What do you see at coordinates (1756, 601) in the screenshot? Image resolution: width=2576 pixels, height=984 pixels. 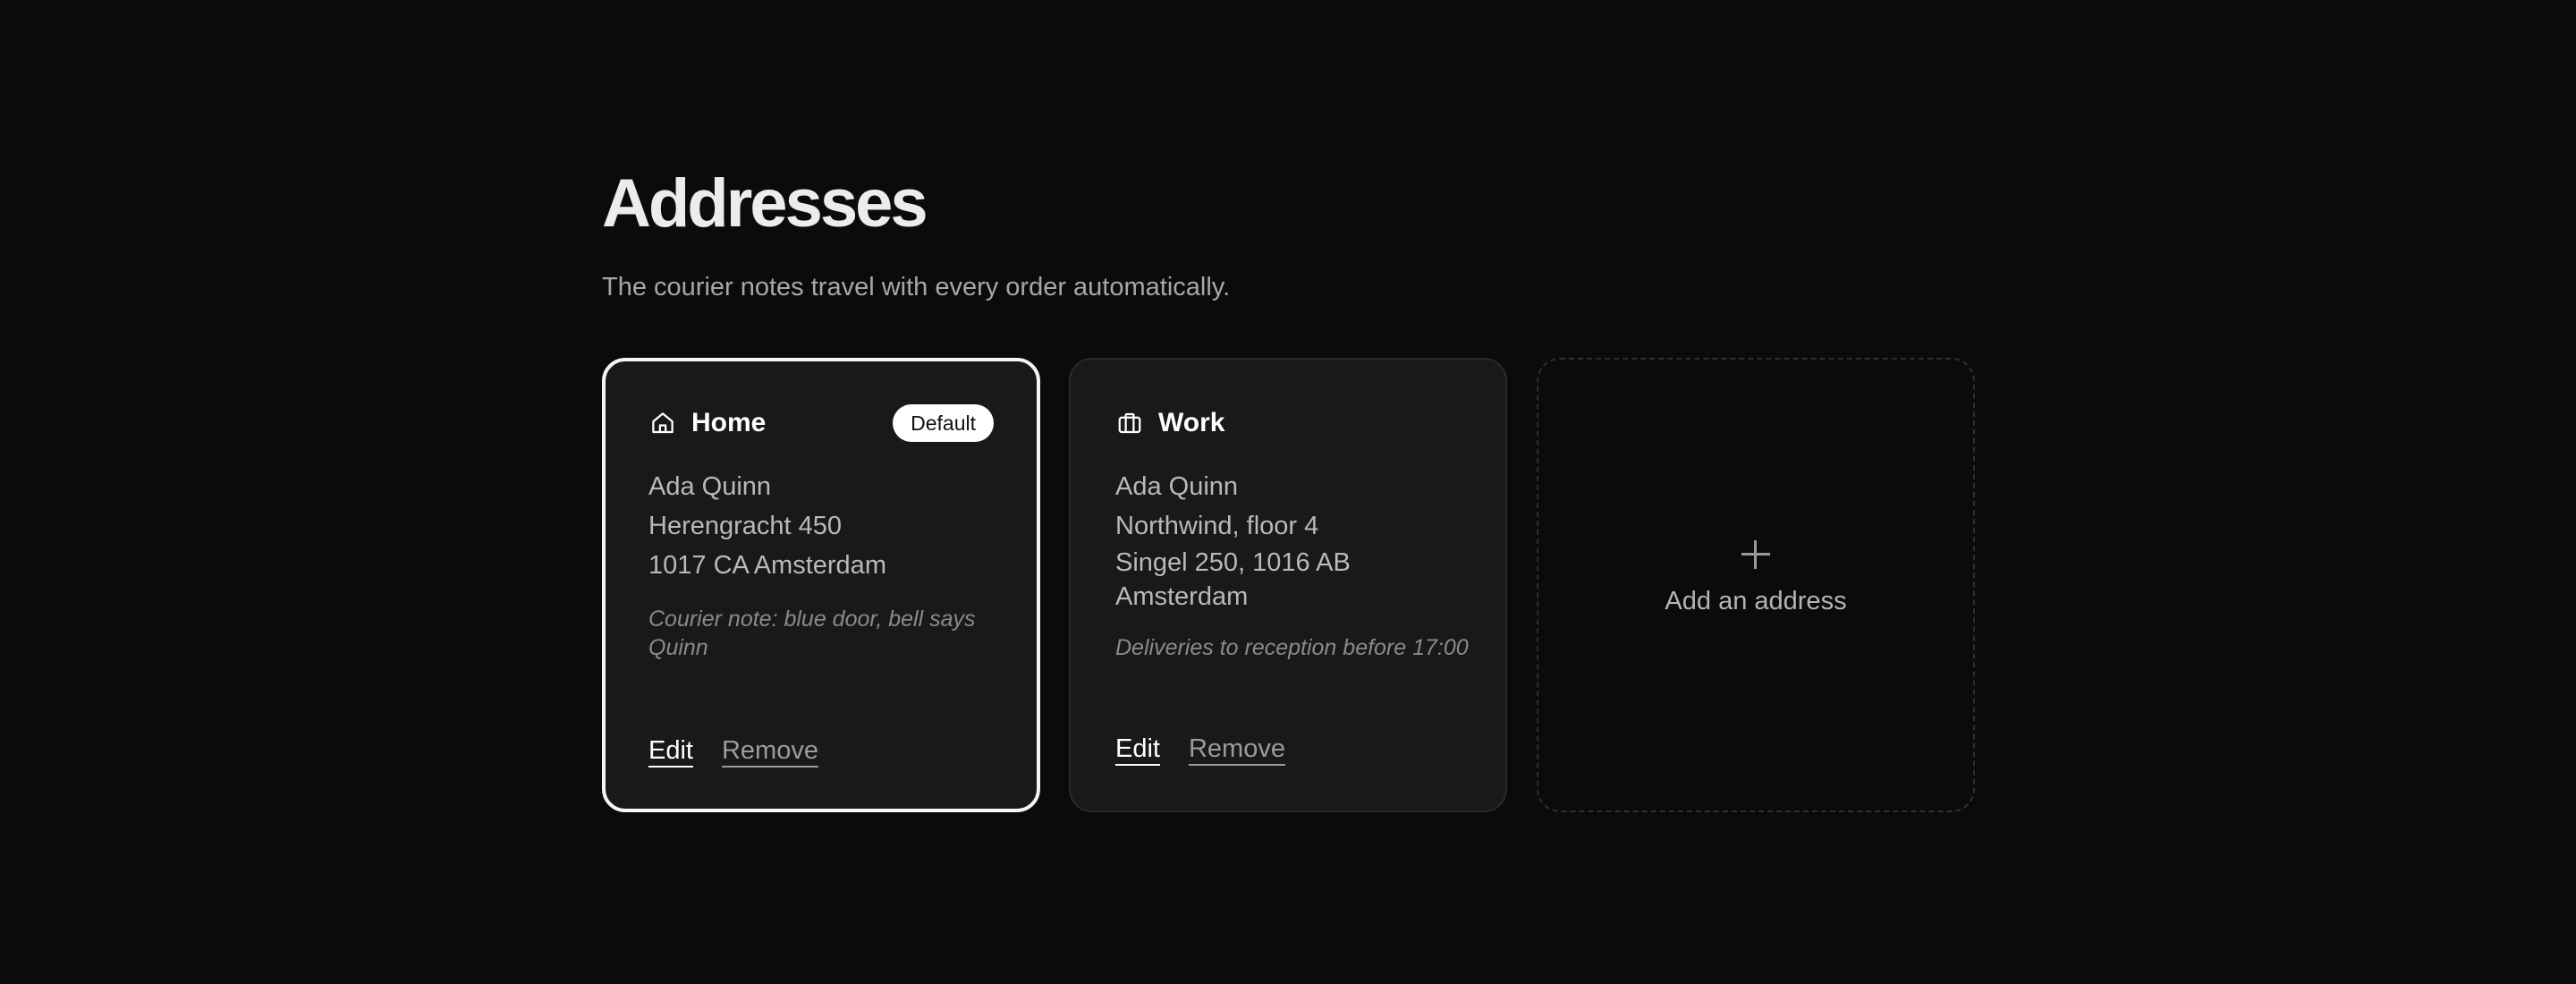 I see `add-address-label: Add an address` at bounding box center [1756, 601].